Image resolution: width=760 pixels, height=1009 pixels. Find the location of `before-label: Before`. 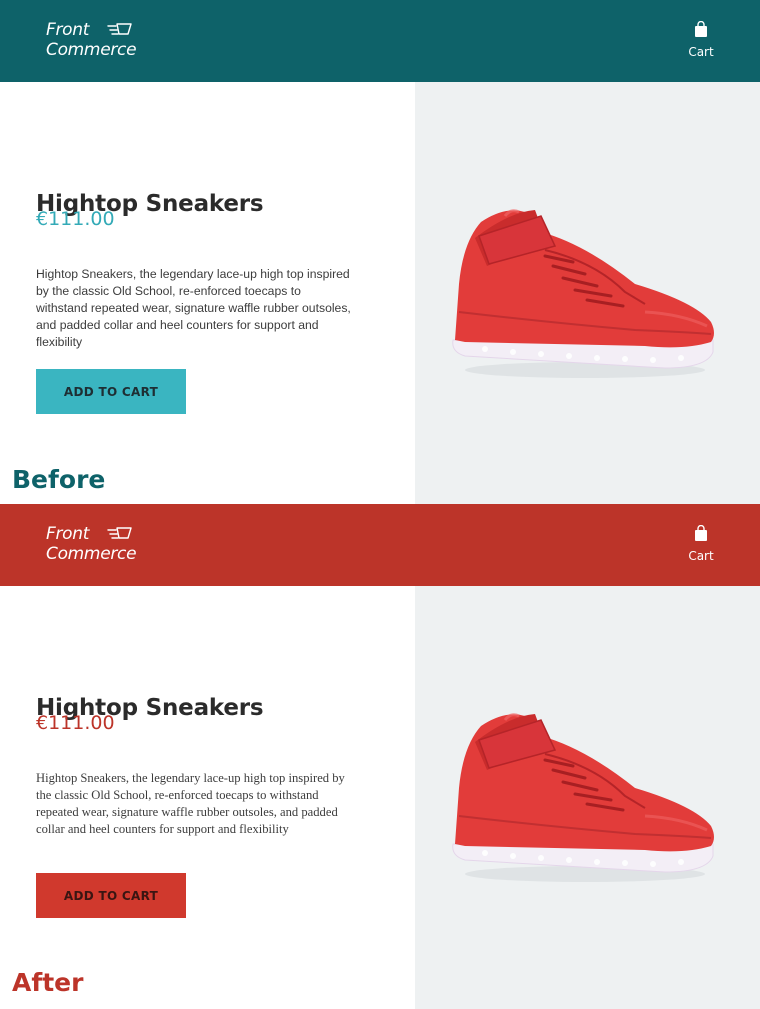

before-label: Before is located at coordinates (59, 479).